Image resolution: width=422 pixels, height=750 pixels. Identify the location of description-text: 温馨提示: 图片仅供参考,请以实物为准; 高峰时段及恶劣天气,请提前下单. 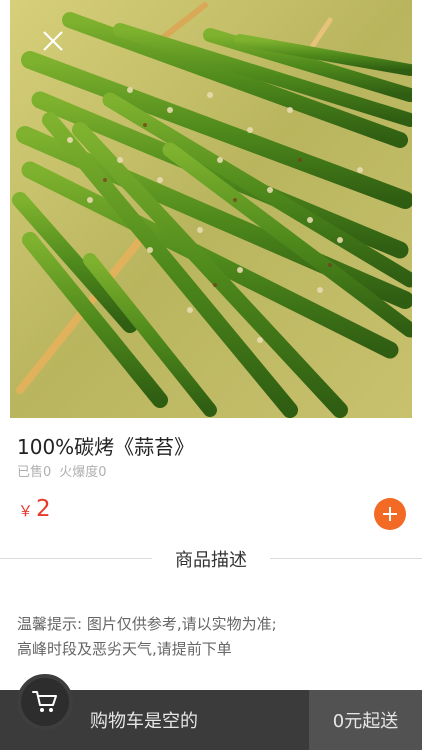
(212, 637).